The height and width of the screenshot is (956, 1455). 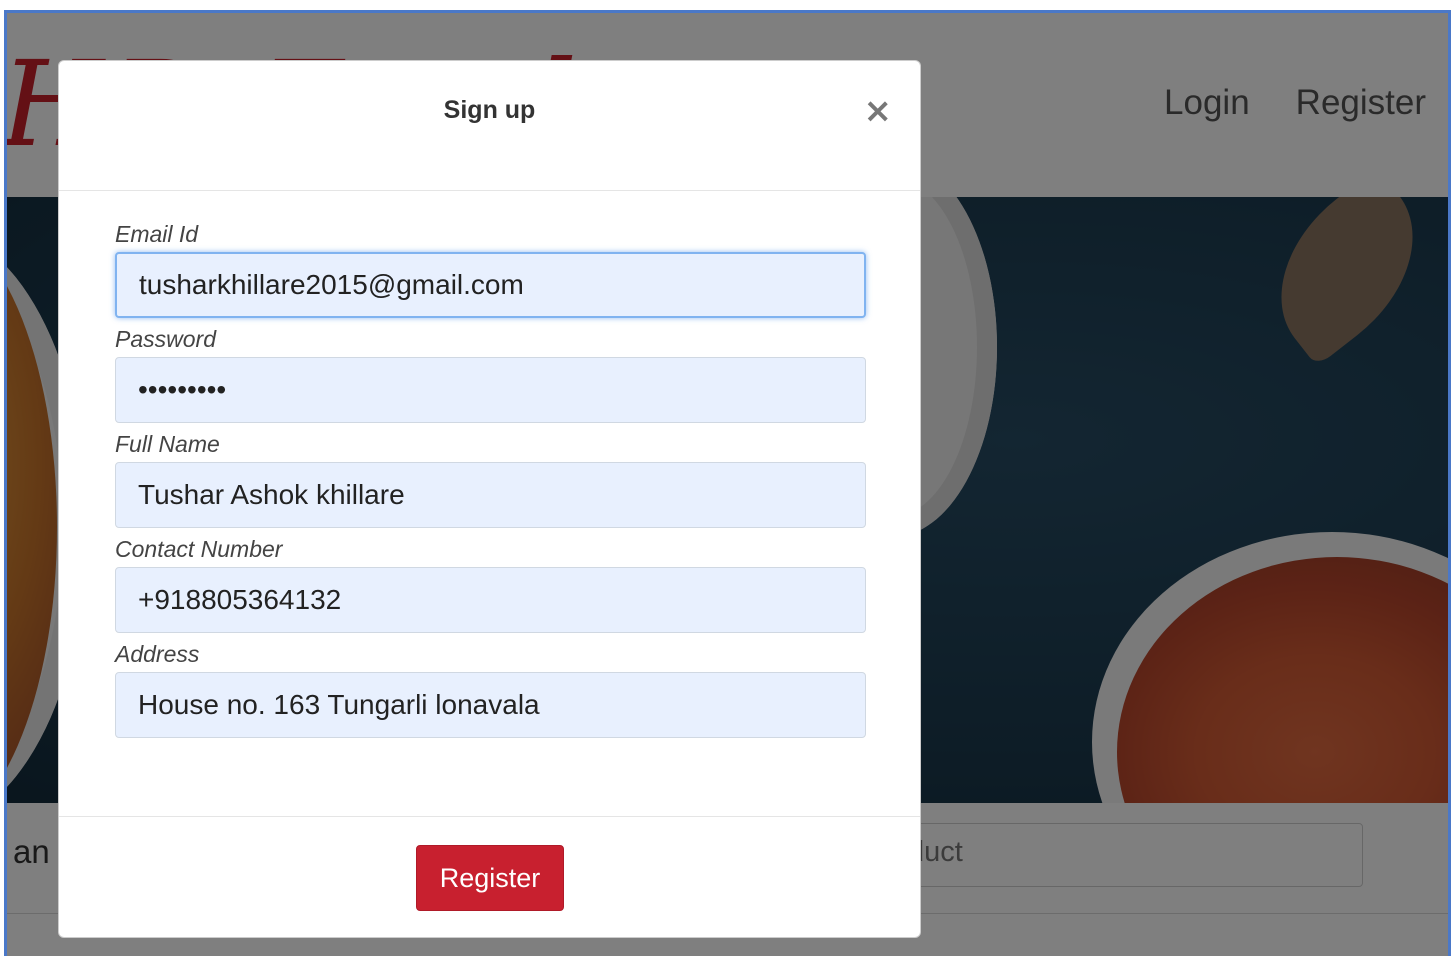 What do you see at coordinates (165, 339) in the screenshot?
I see `password-label: Password` at bounding box center [165, 339].